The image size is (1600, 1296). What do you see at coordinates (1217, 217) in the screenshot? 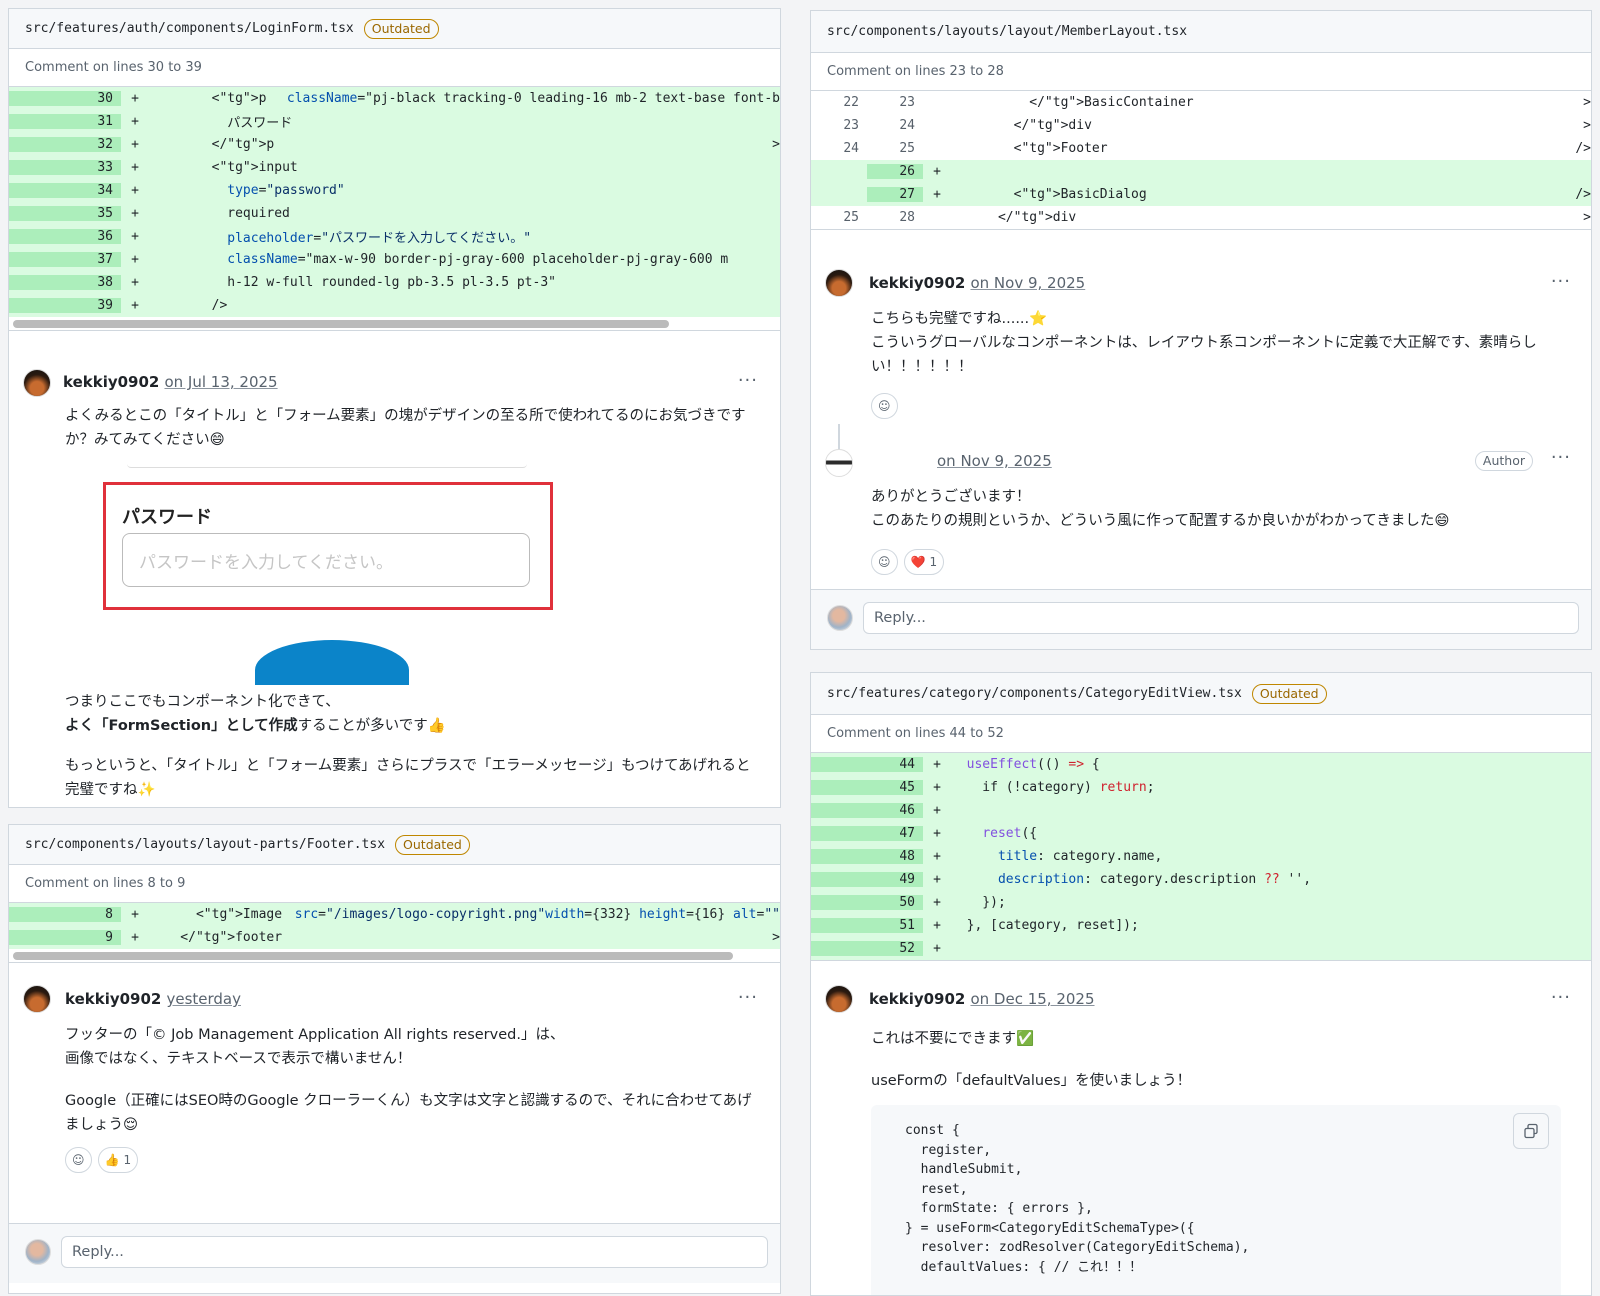
I see `diff-line: 25 28 </"tg">div >` at bounding box center [1217, 217].